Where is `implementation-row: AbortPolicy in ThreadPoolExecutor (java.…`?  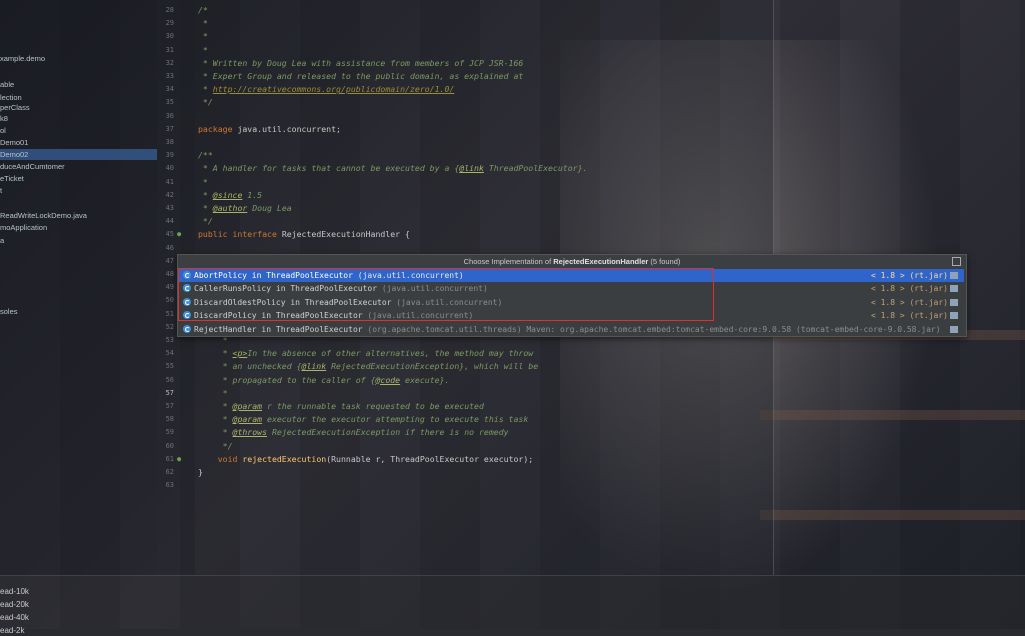
implementation-row: AbortPolicy in ThreadPoolExecutor (java.… is located at coordinates (571, 275).